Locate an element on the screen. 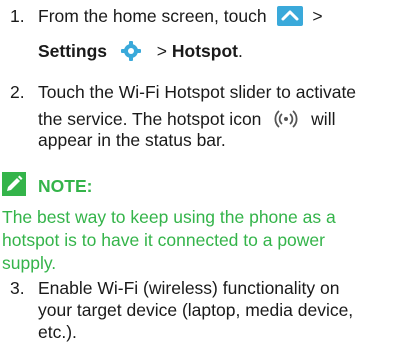 The image size is (406, 342). note-pencil-icon is located at coordinates (14, 184).